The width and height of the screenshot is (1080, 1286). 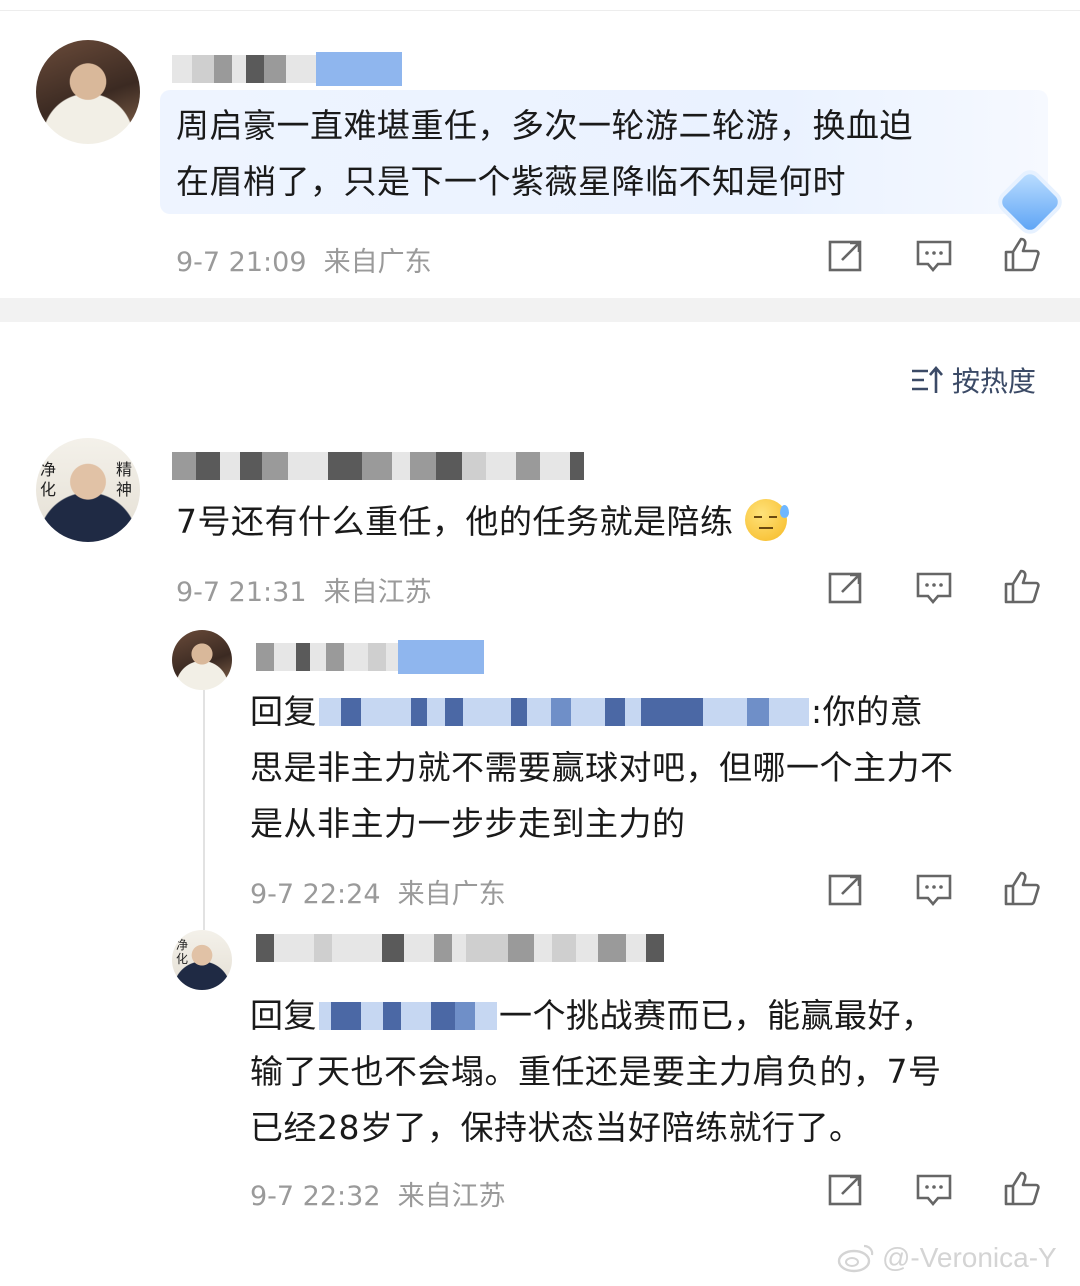 What do you see at coordinates (451, 1196) in the screenshot?
I see `reply-location: 来自江苏` at bounding box center [451, 1196].